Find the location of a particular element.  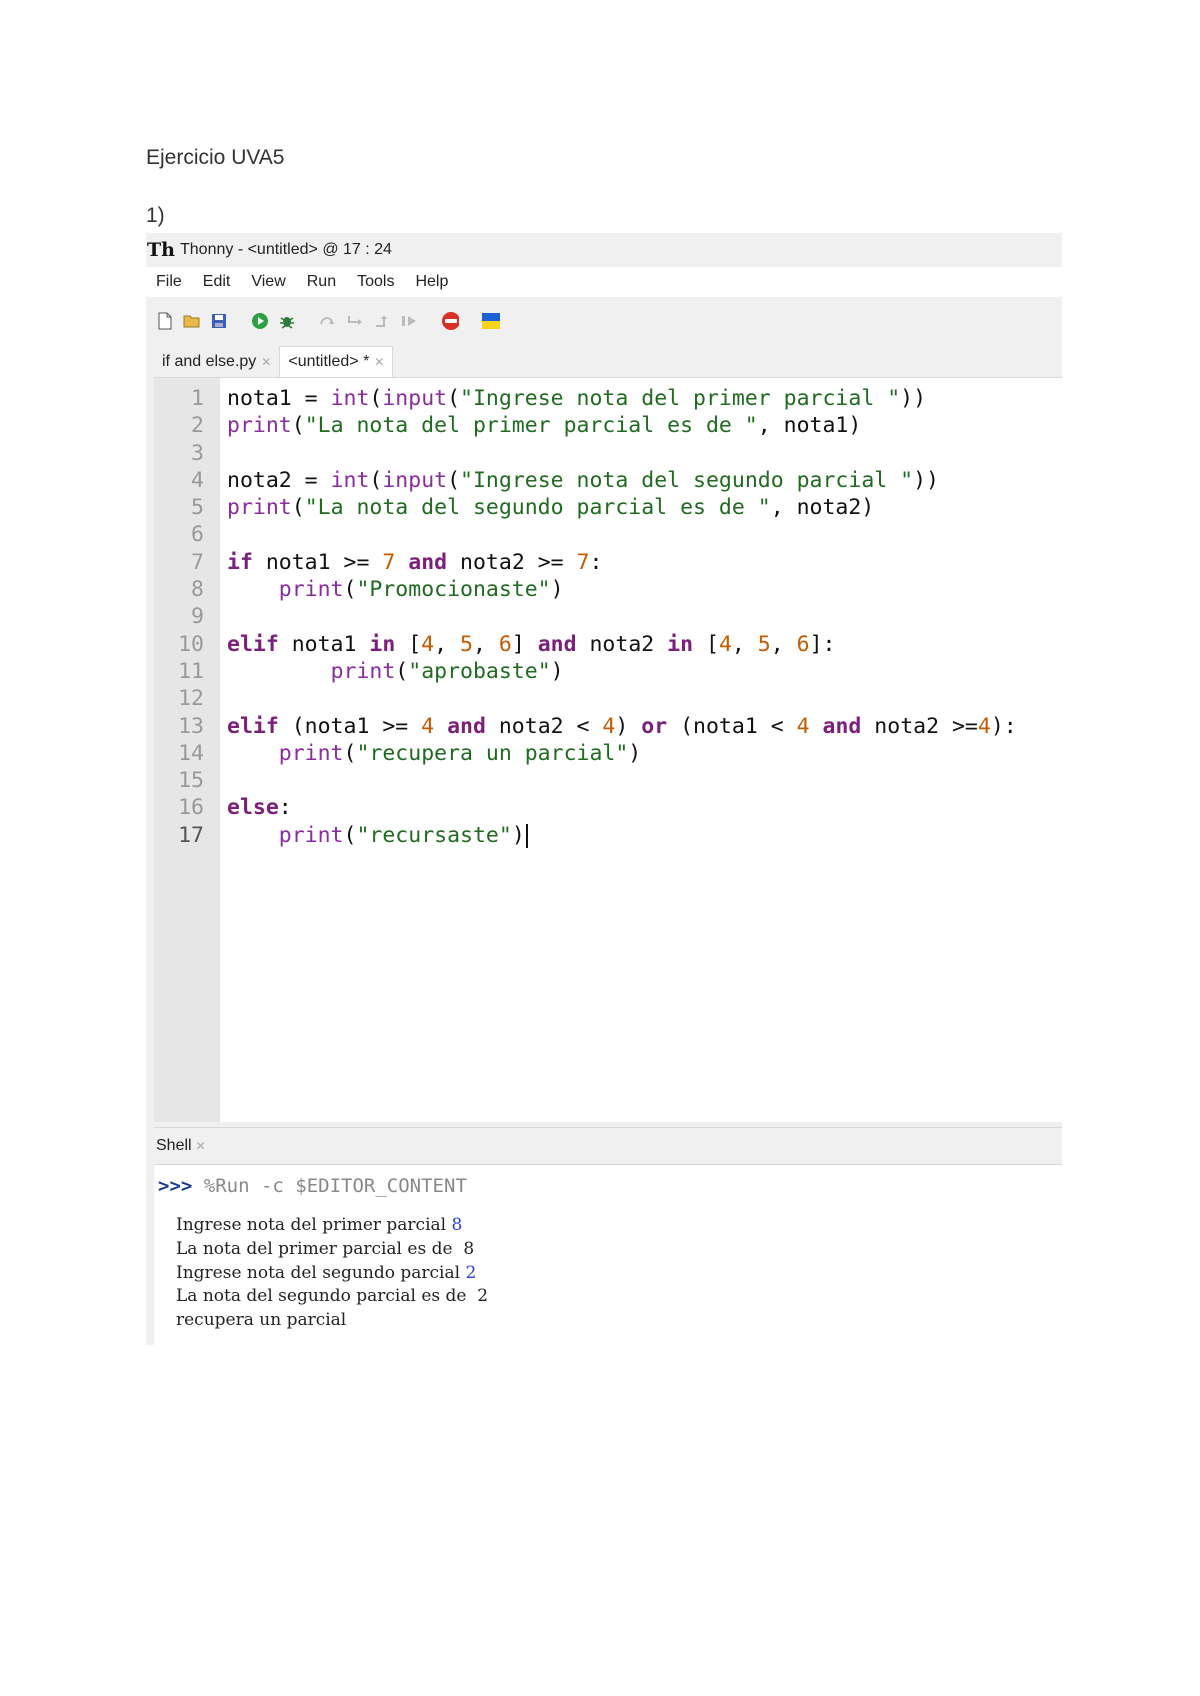

exercise-number: 1) is located at coordinates (155, 215).